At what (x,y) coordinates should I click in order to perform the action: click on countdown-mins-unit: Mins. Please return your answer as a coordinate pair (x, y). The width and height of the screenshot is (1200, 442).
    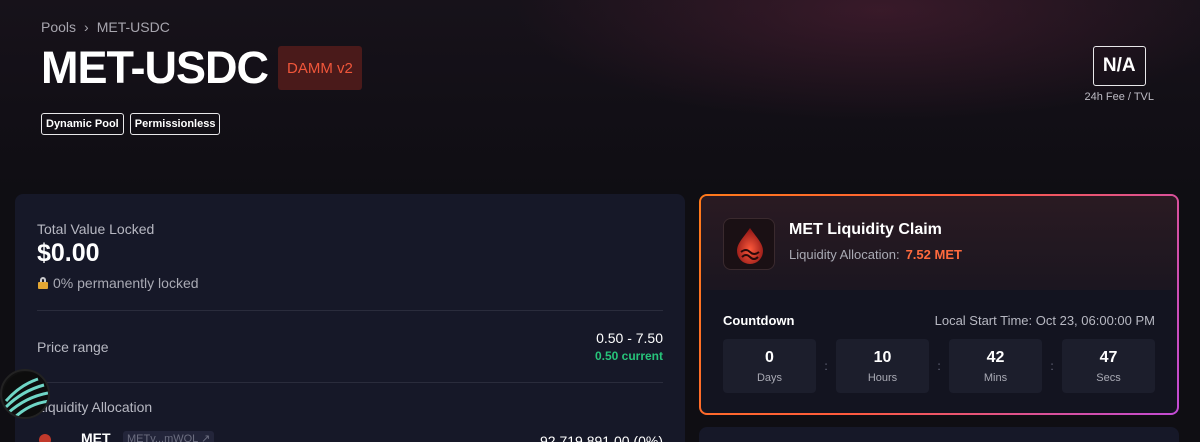
    Looking at the image, I should click on (995, 377).